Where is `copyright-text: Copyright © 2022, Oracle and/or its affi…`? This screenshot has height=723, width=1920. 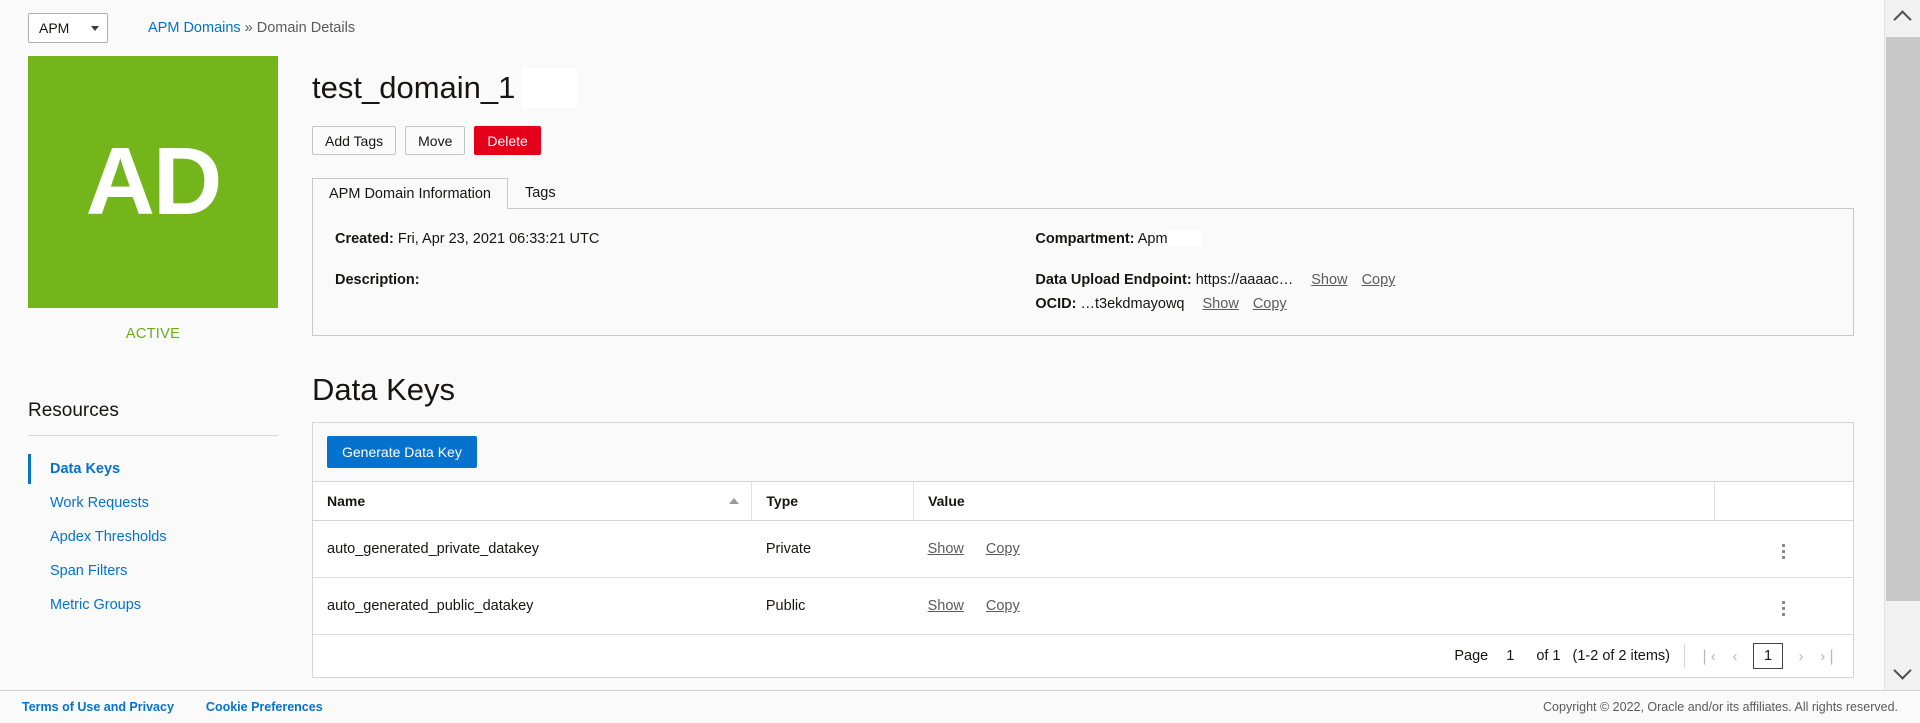
copyright-text: Copyright © 2022, Oracle and/or its affi… is located at coordinates (1720, 707).